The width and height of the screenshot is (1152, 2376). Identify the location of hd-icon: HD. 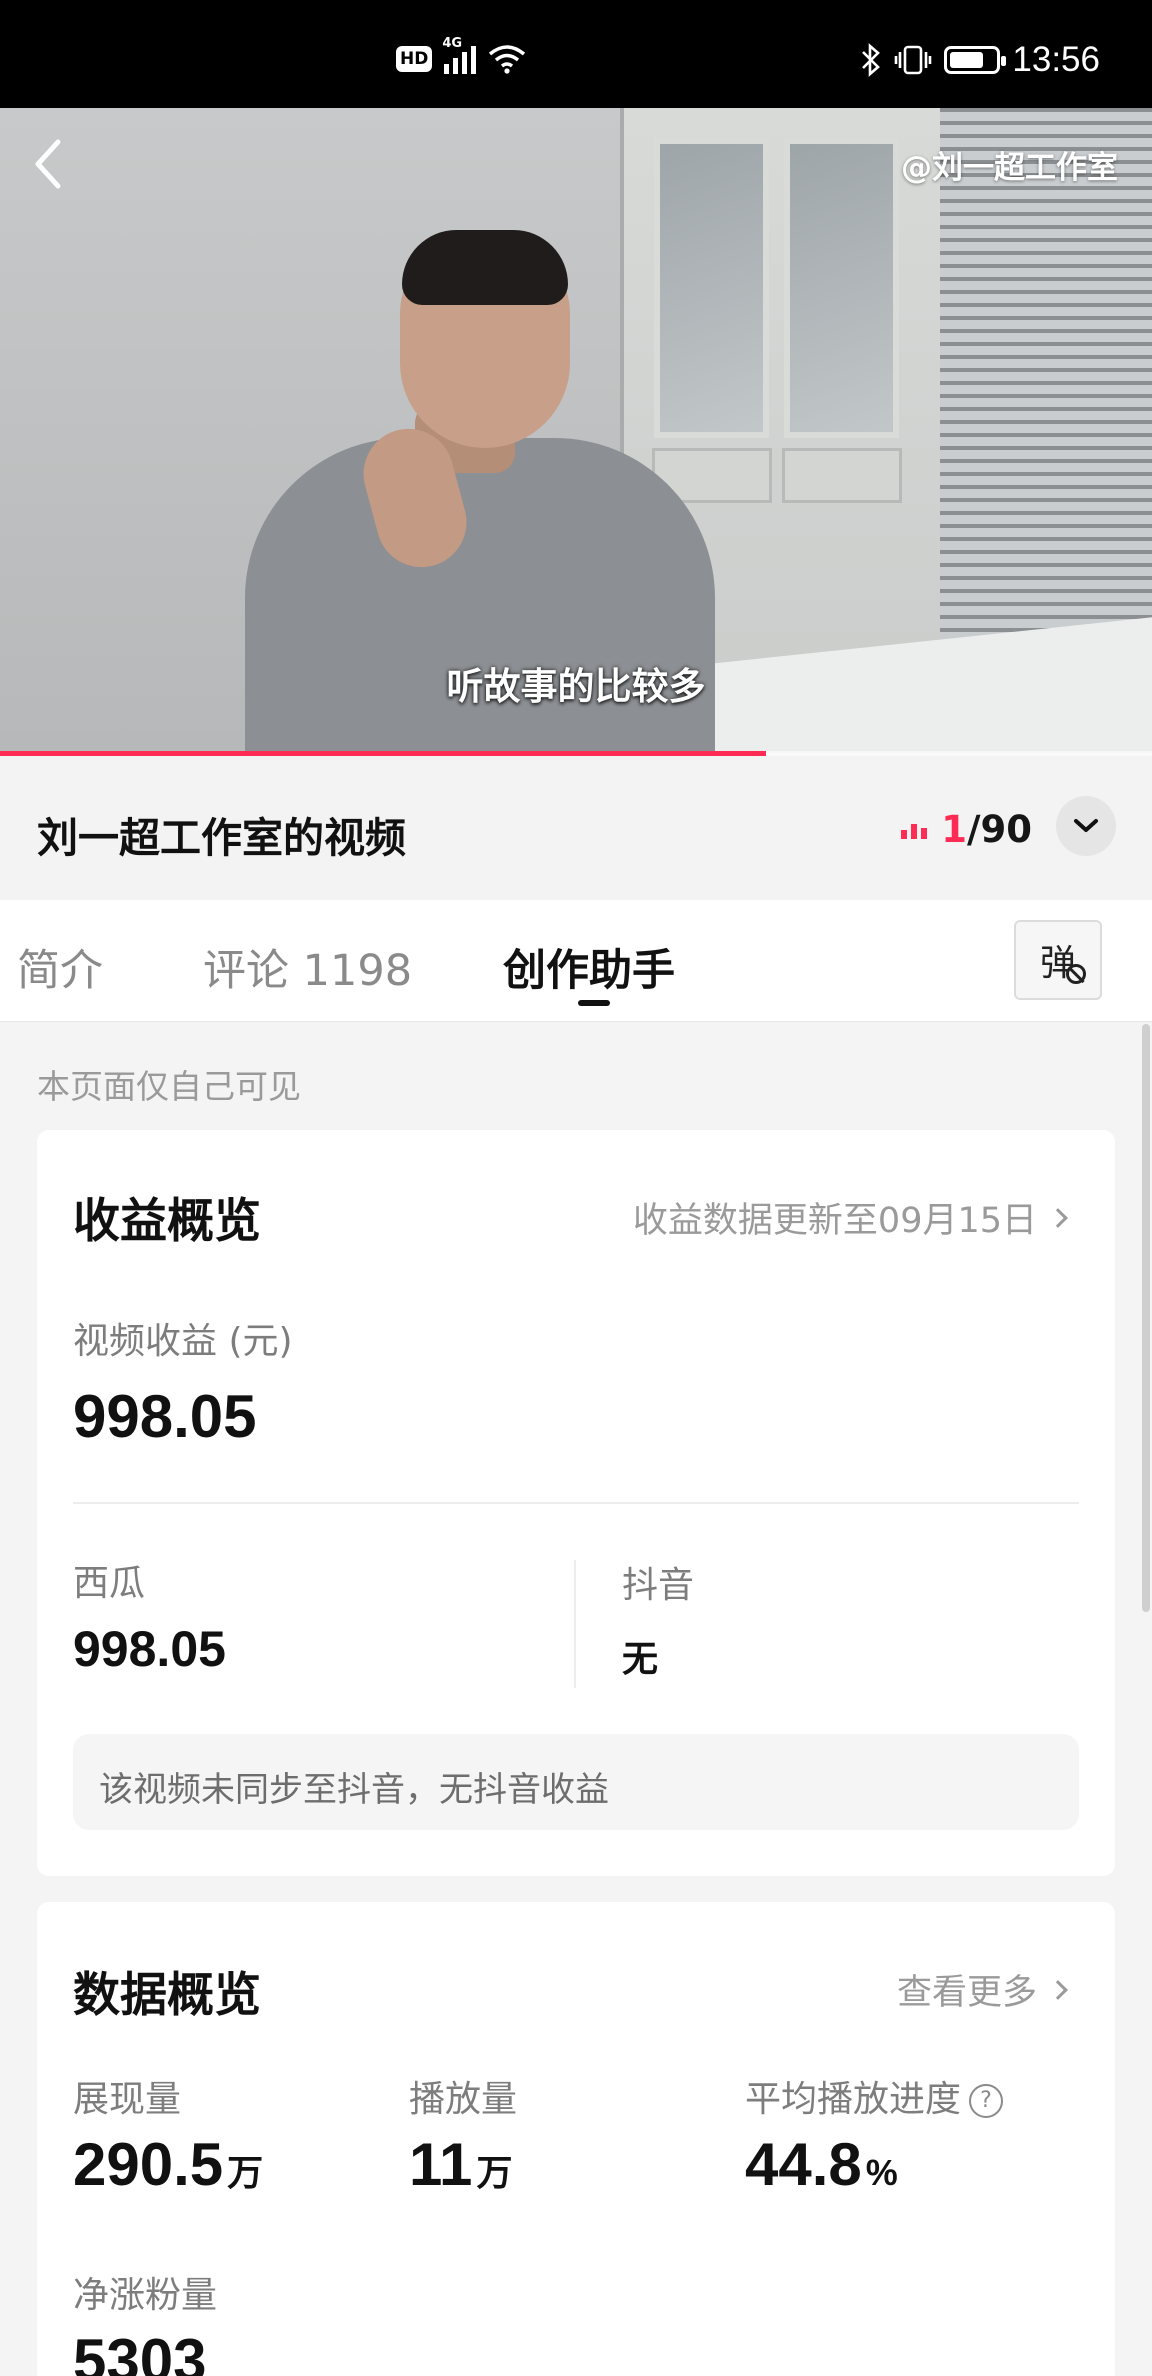
(414, 59).